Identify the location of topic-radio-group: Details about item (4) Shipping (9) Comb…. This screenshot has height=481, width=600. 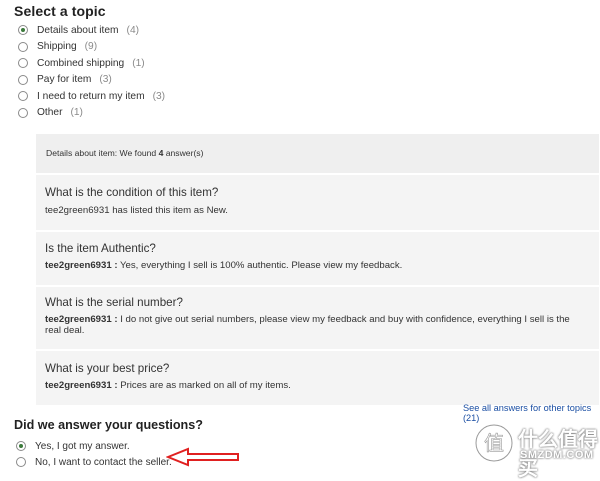
(91, 71).